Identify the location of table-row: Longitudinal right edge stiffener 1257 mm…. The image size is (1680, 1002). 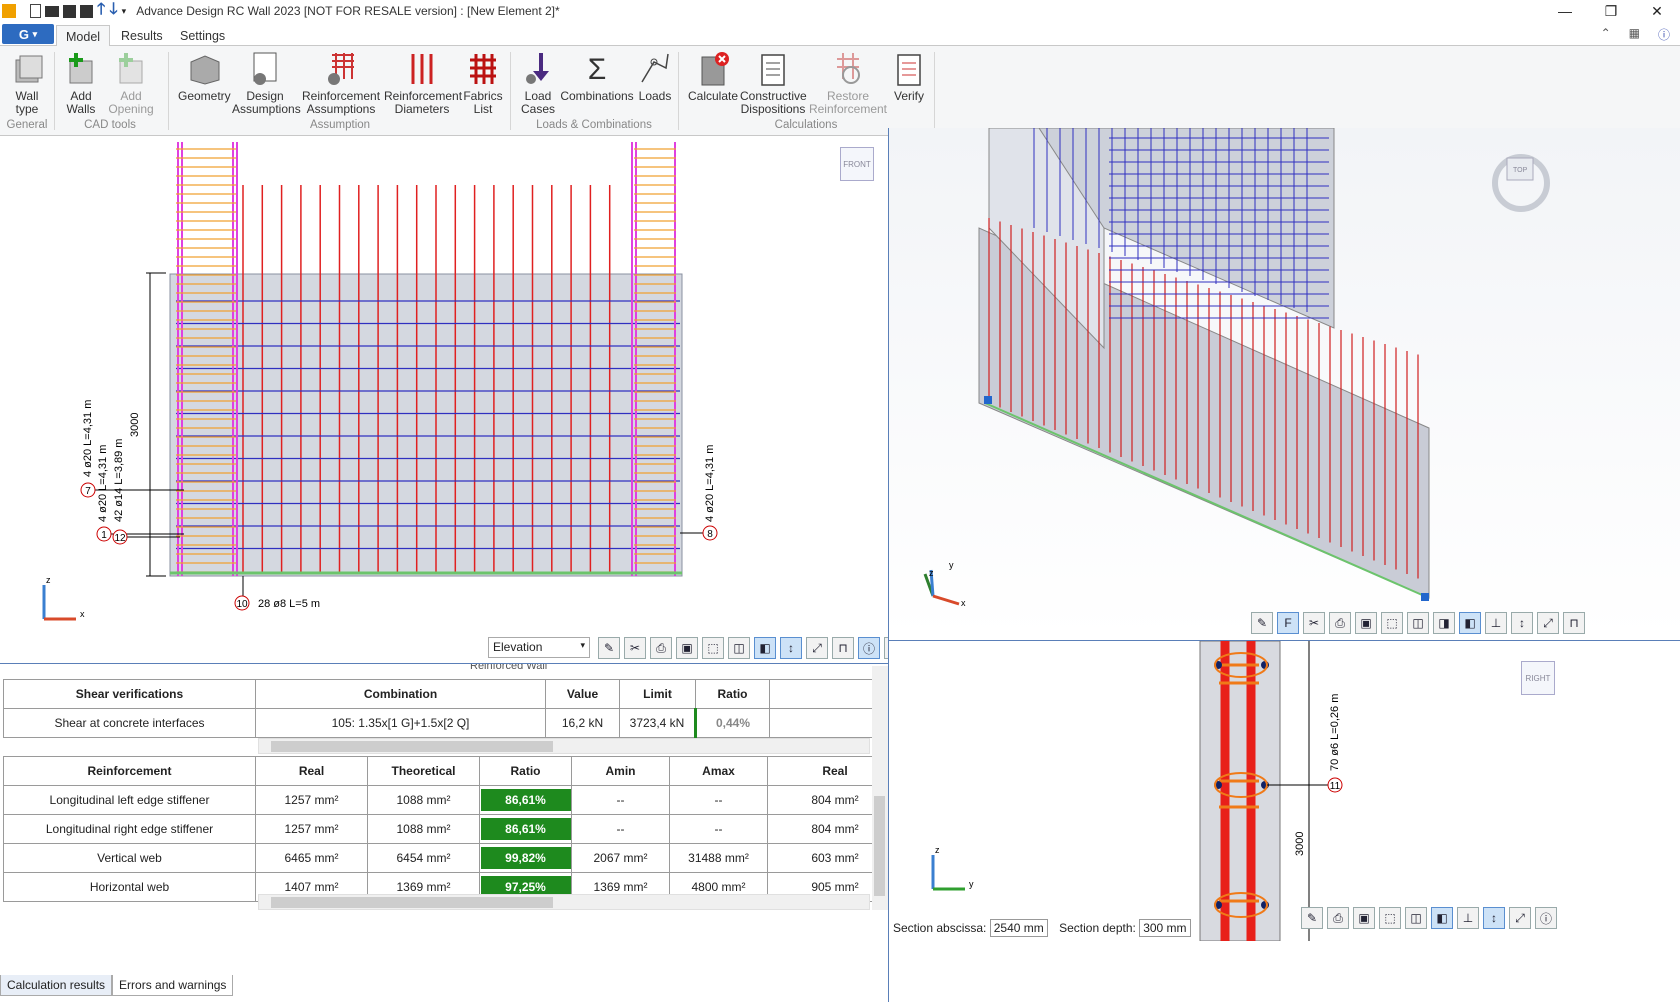
(445, 829).